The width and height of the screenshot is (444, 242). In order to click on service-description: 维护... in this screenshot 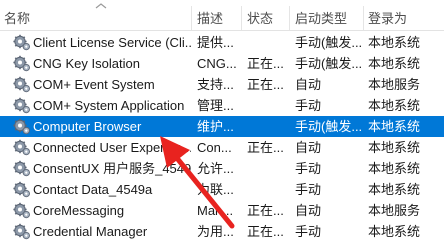, I will do `click(215, 126)`.